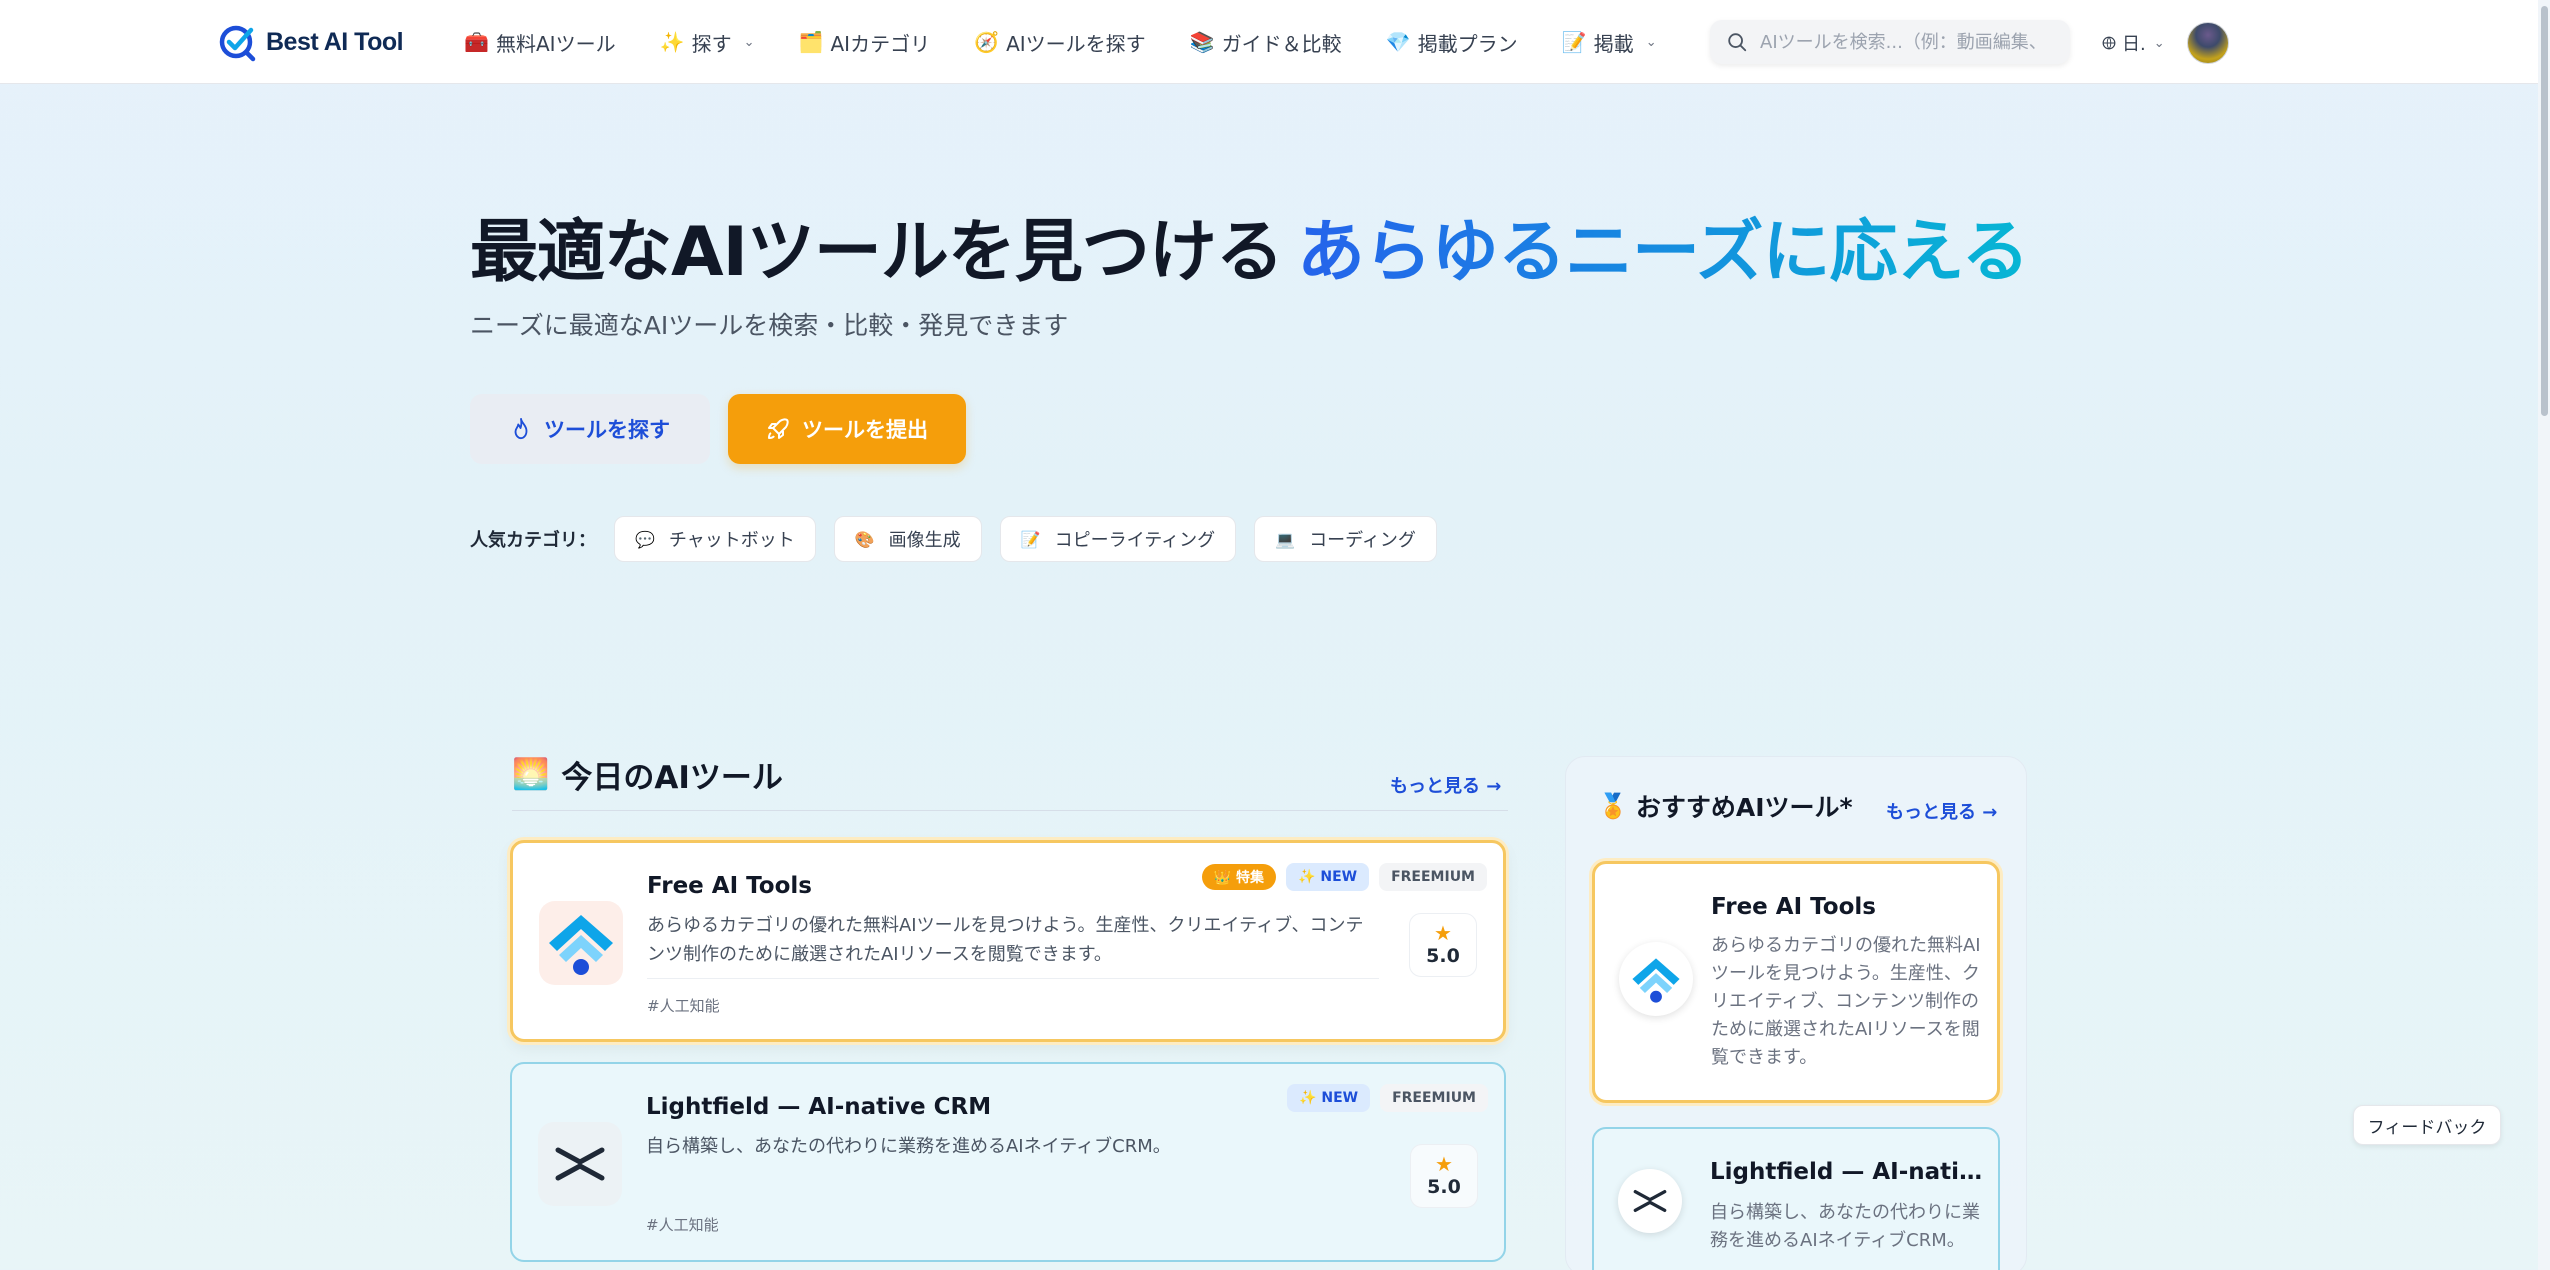 The width and height of the screenshot is (2550, 1270). I want to click on language-label: 日., so click(2134, 44).